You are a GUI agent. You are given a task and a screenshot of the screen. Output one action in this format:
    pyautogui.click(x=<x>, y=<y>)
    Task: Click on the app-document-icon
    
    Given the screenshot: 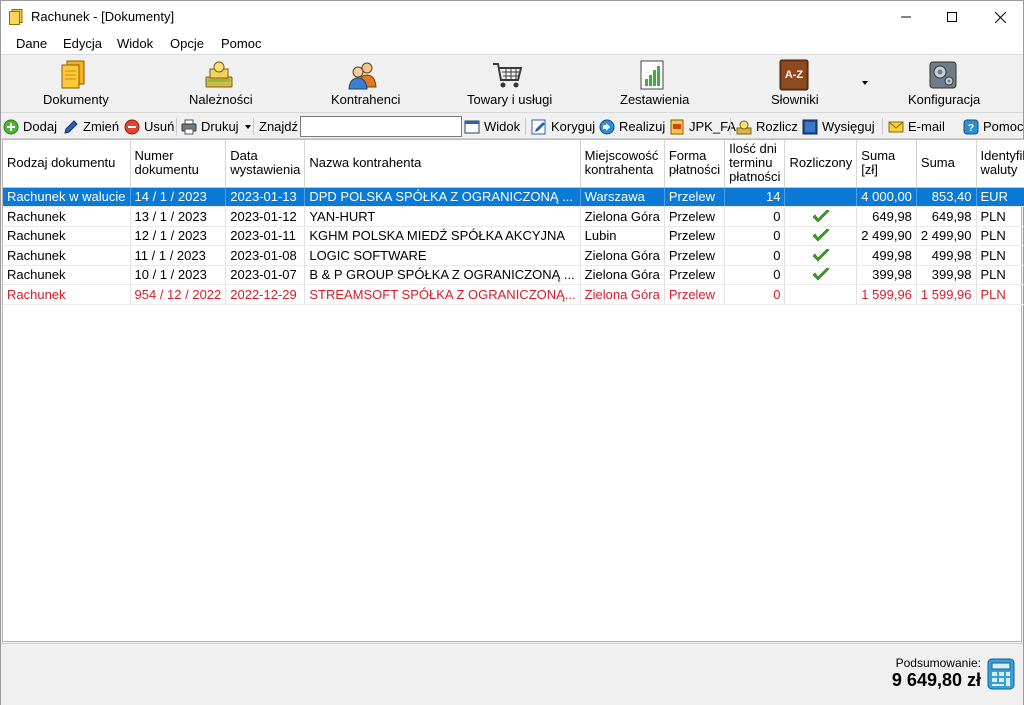 What is the action you would take?
    pyautogui.click(x=16, y=17)
    